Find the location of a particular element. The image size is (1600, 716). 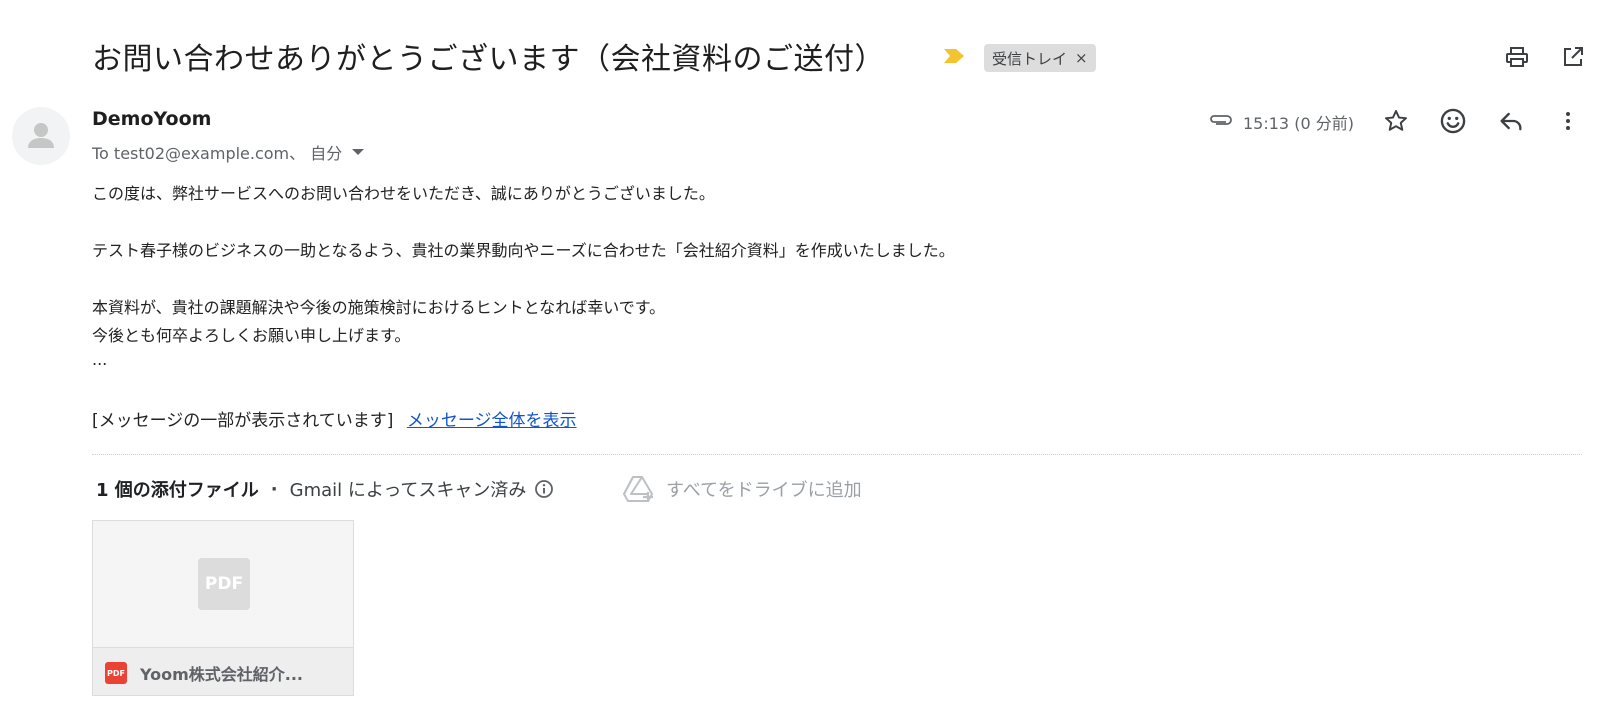

open-in-new-window-button is located at coordinates (1573, 57).